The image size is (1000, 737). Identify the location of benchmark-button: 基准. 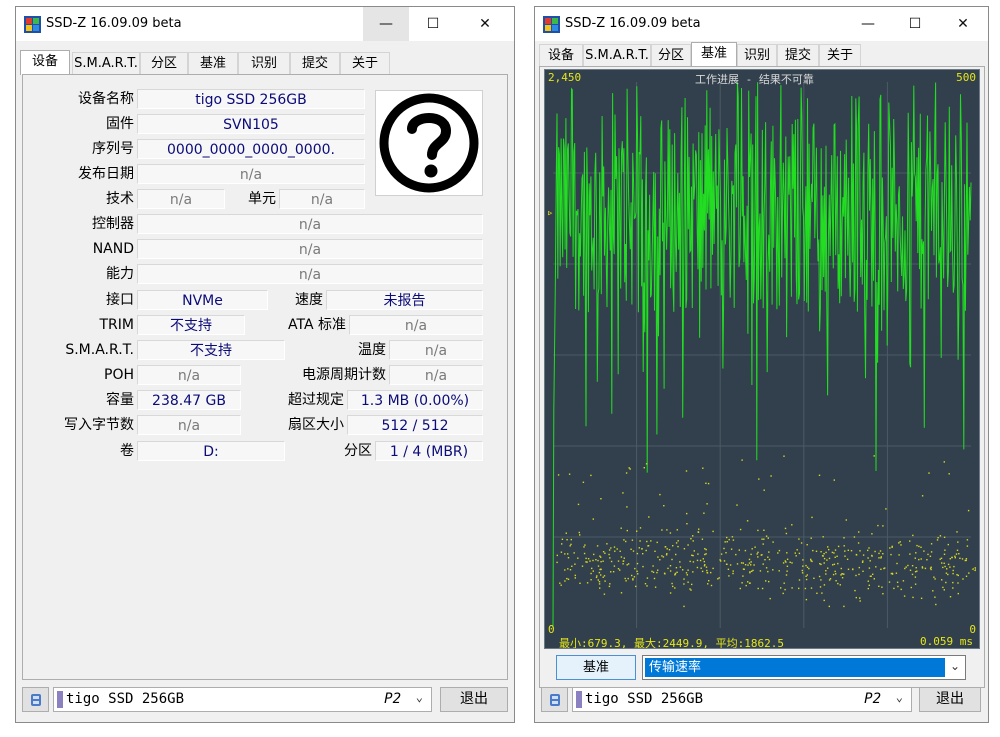
(596, 667).